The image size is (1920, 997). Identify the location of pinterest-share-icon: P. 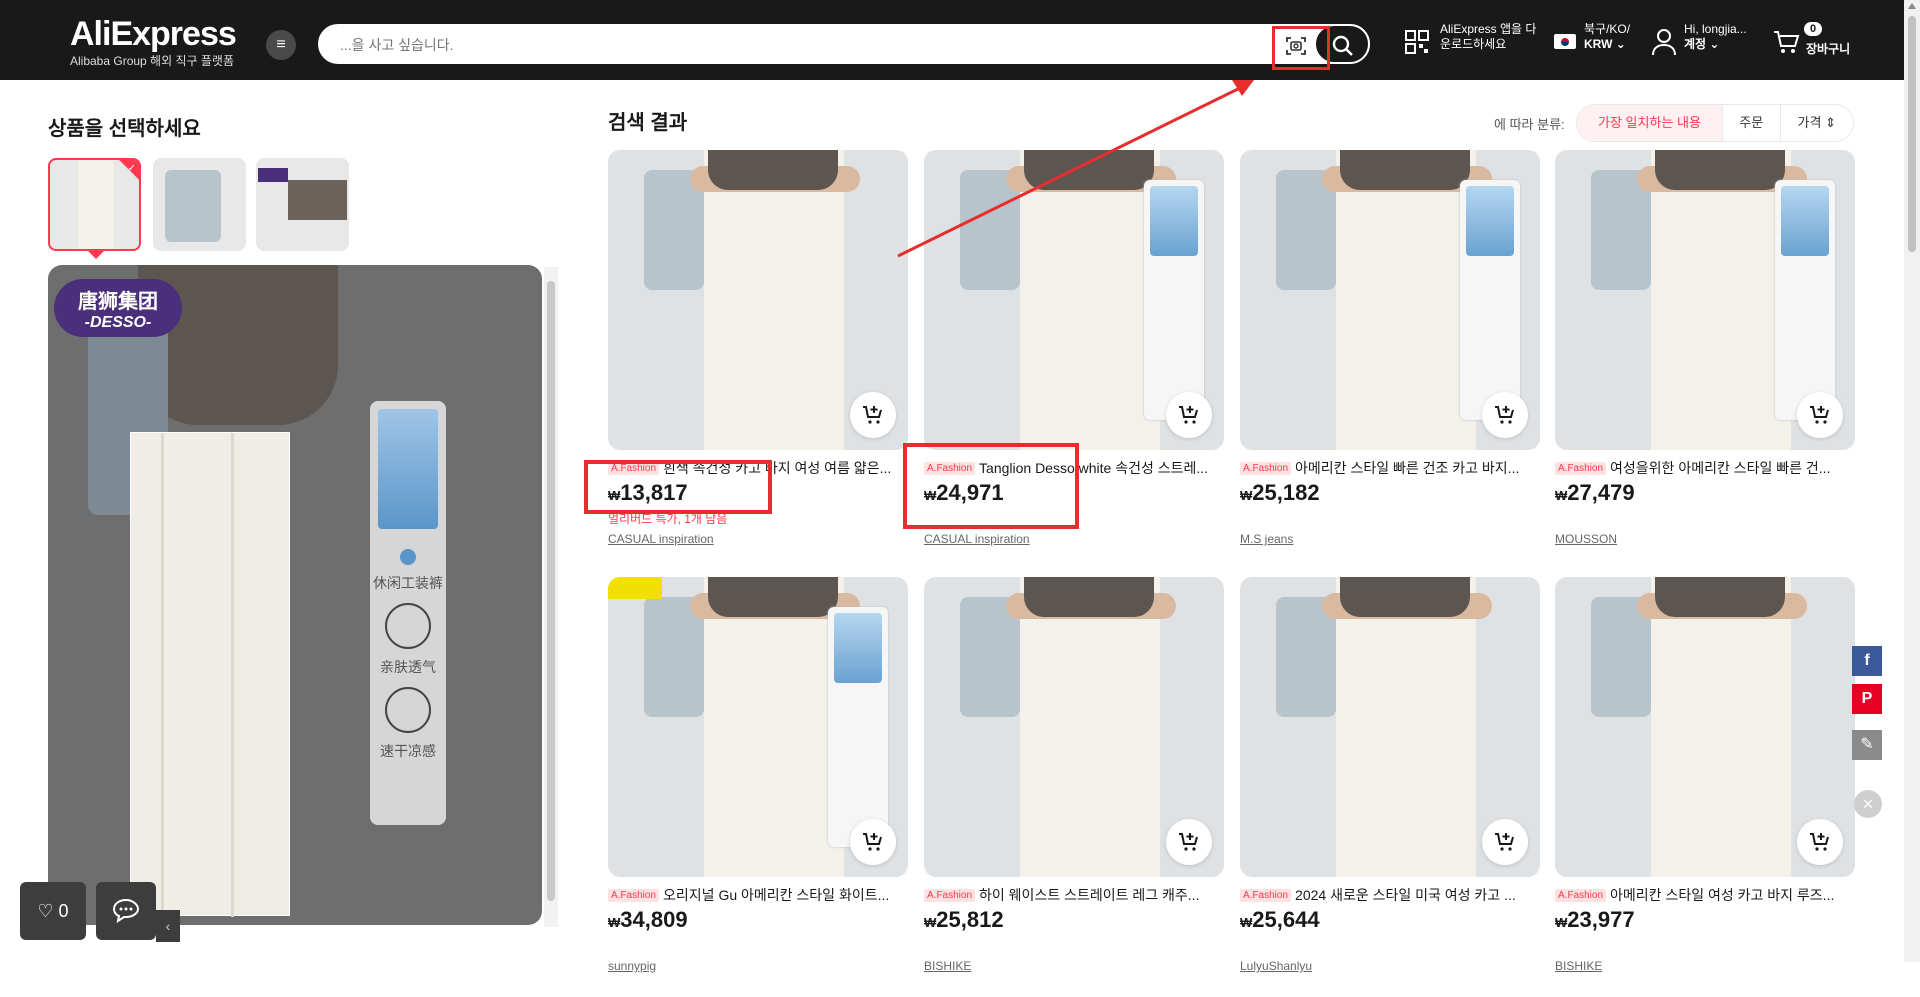
(1867, 699).